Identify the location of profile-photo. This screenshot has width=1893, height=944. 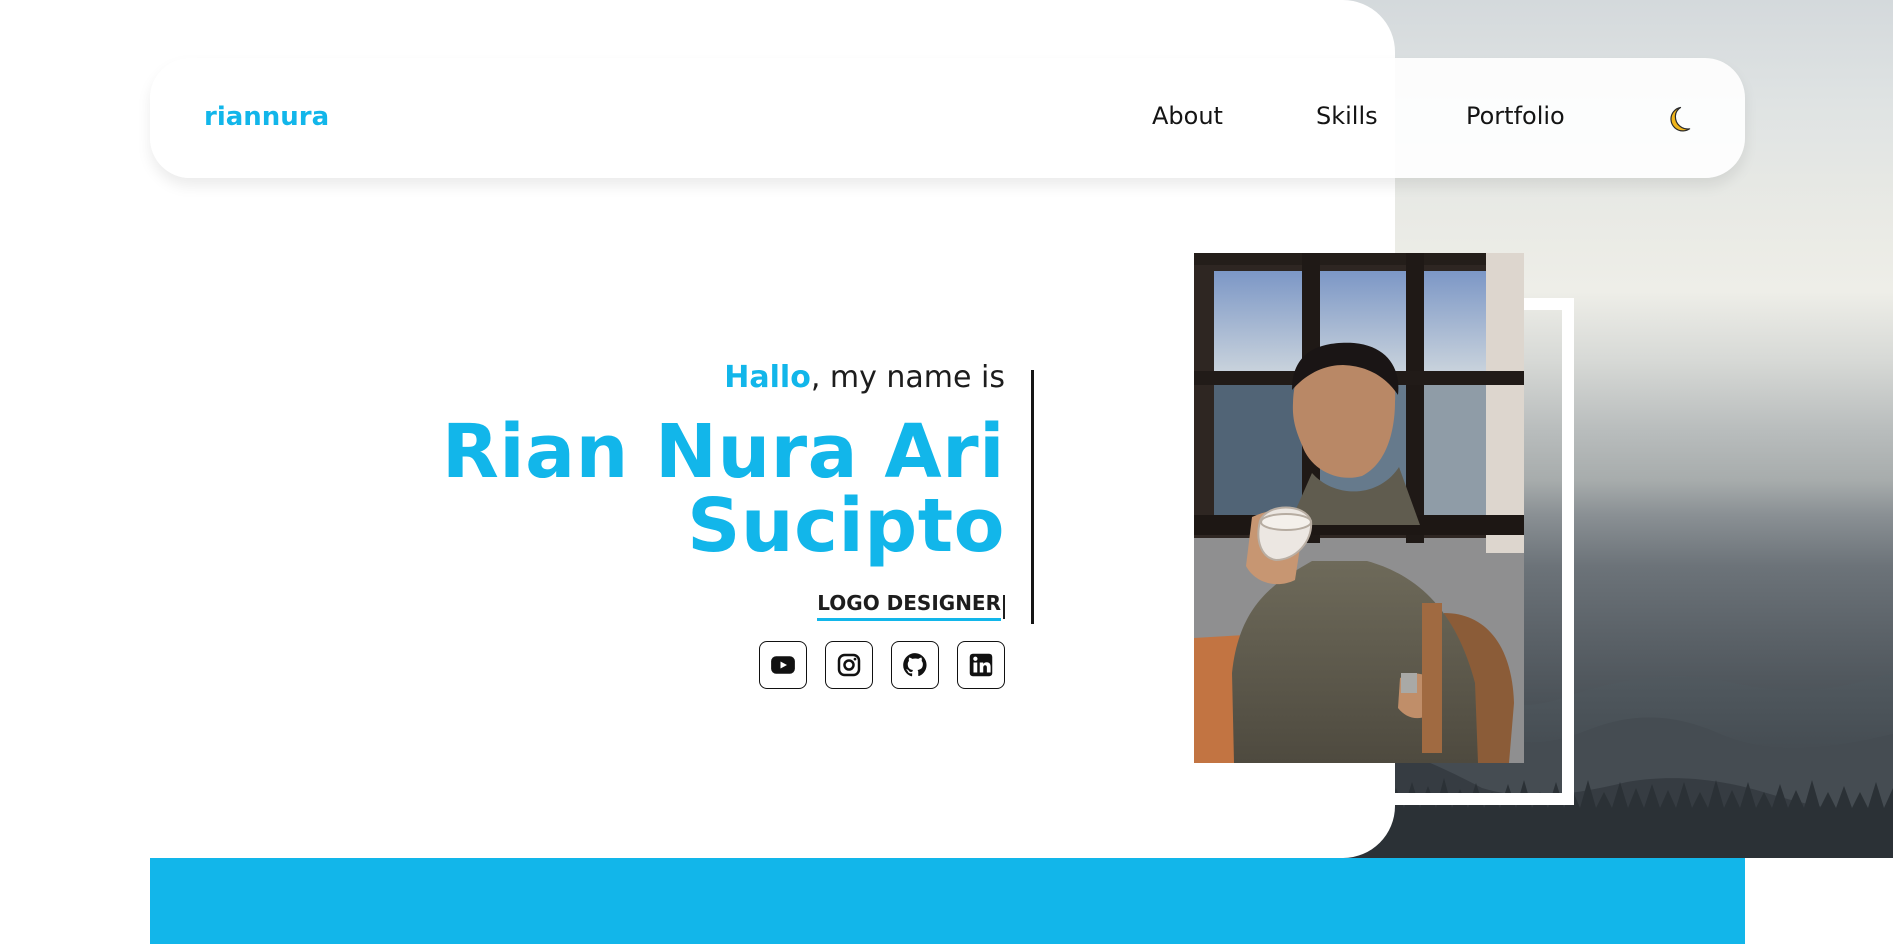
(1359, 508).